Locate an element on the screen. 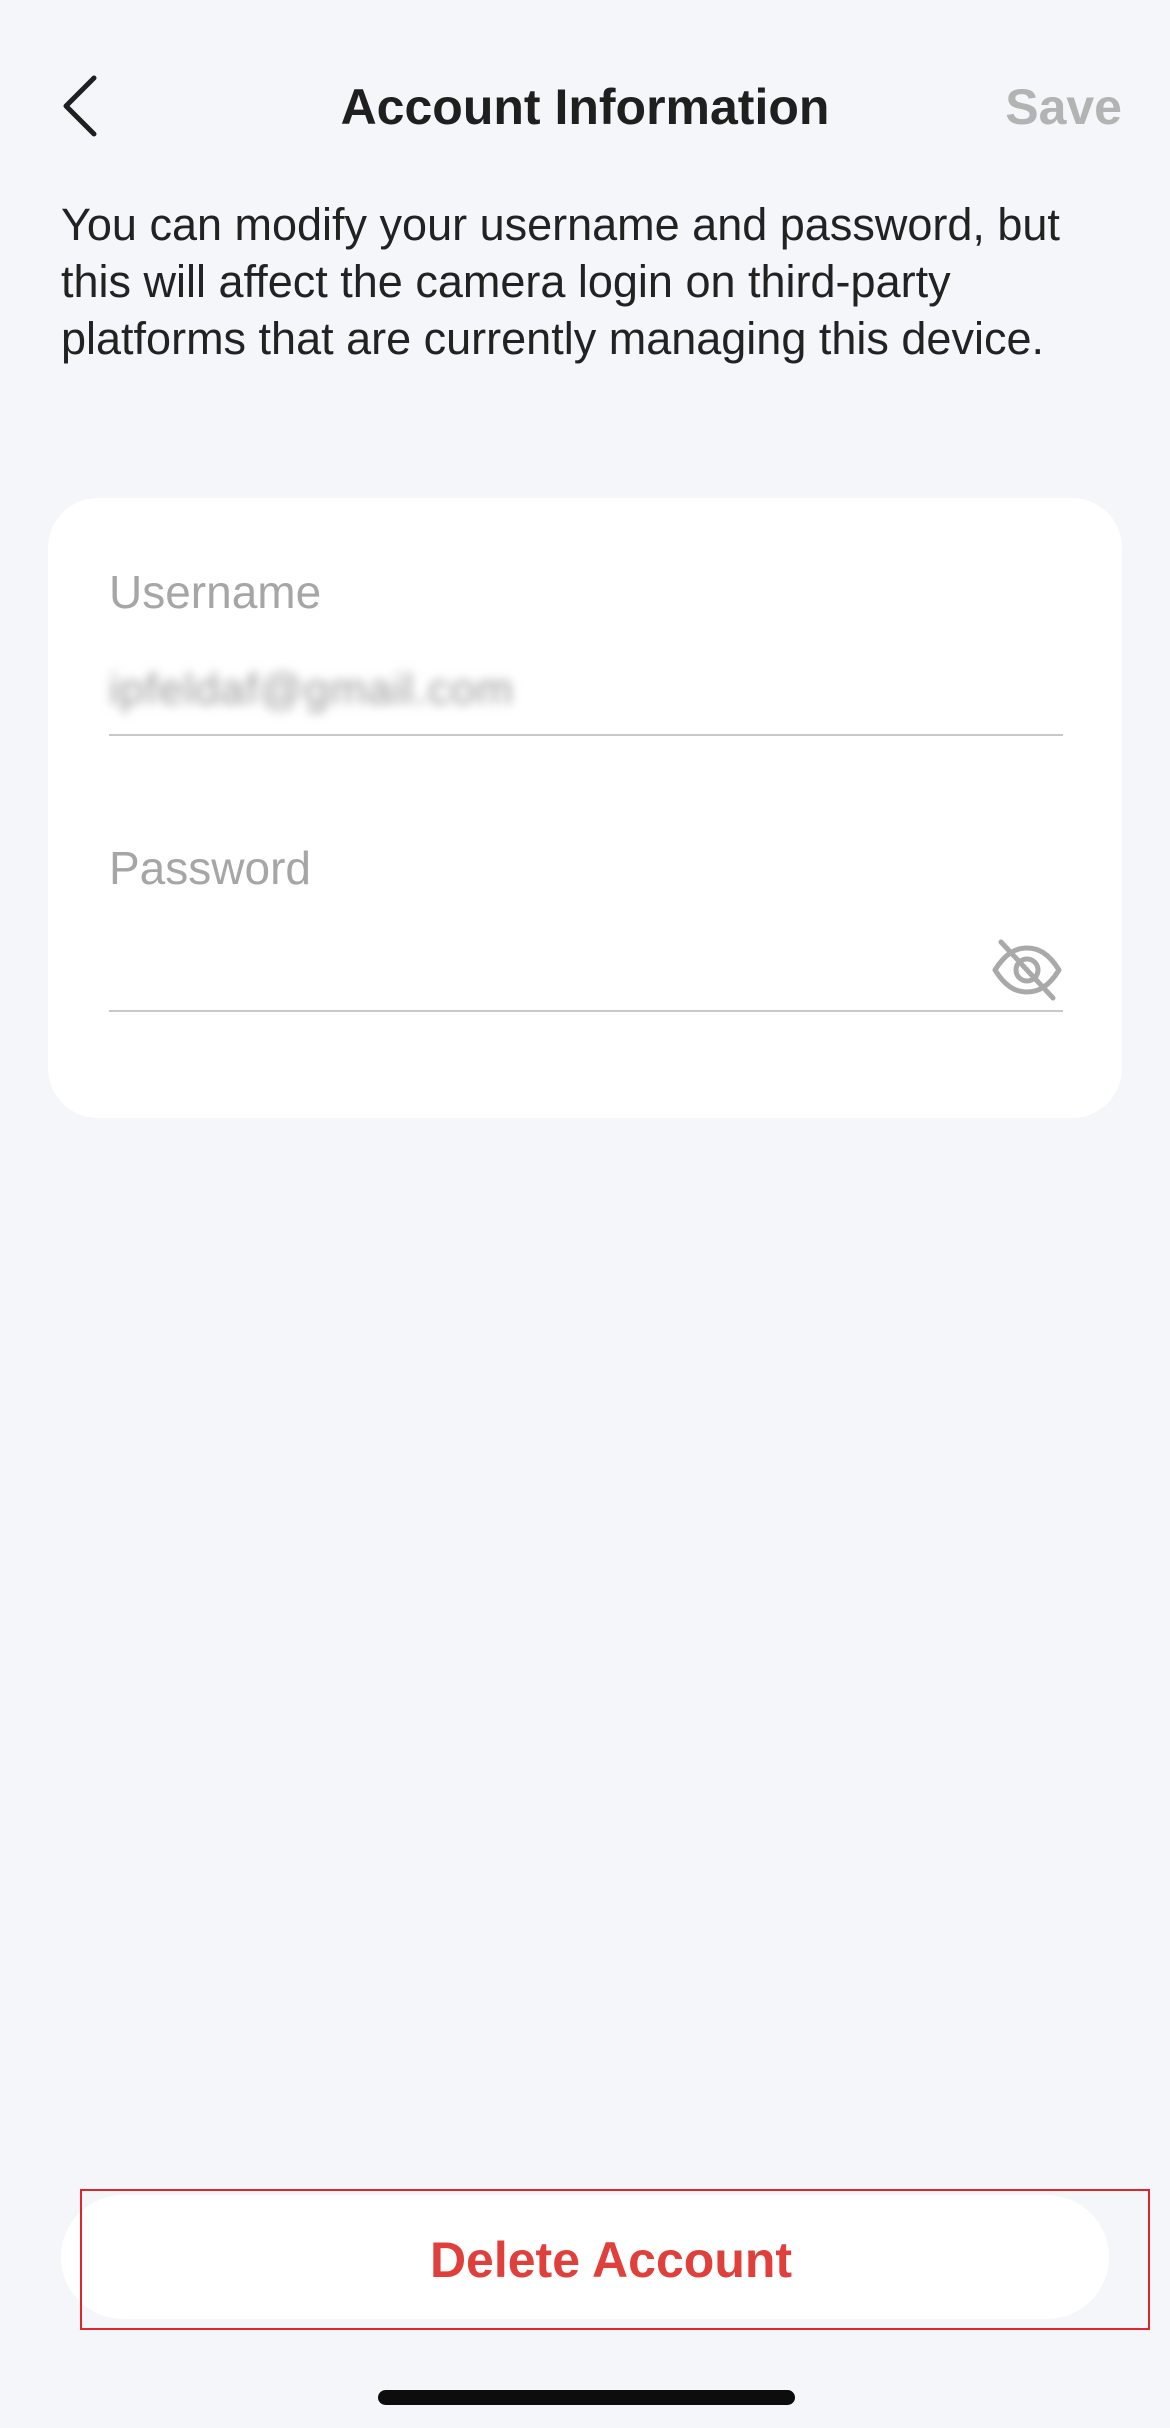 The width and height of the screenshot is (1170, 2428). username-label: Username is located at coordinates (215, 592).